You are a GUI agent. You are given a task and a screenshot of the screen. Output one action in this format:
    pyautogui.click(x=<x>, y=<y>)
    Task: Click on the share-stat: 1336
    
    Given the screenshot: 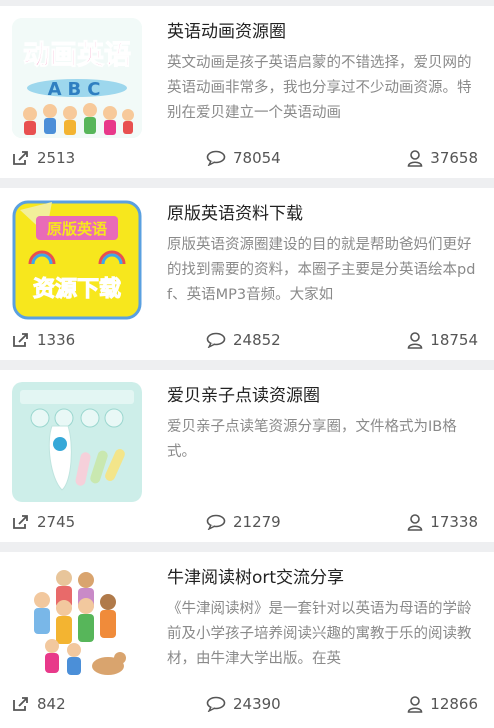 What is the action you would take?
    pyautogui.click(x=43, y=340)
    